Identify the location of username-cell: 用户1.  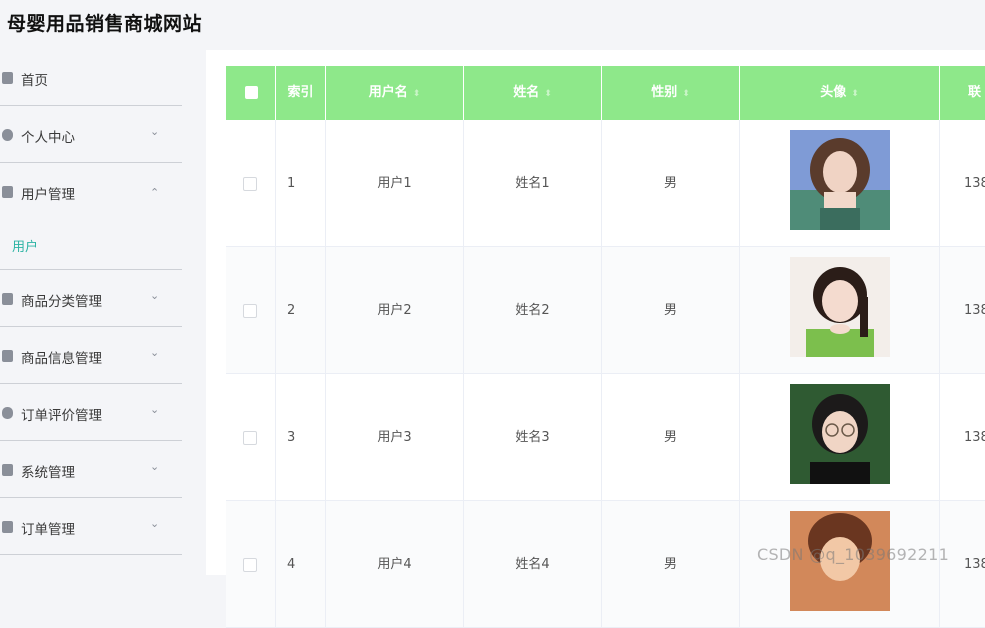
(395, 183).